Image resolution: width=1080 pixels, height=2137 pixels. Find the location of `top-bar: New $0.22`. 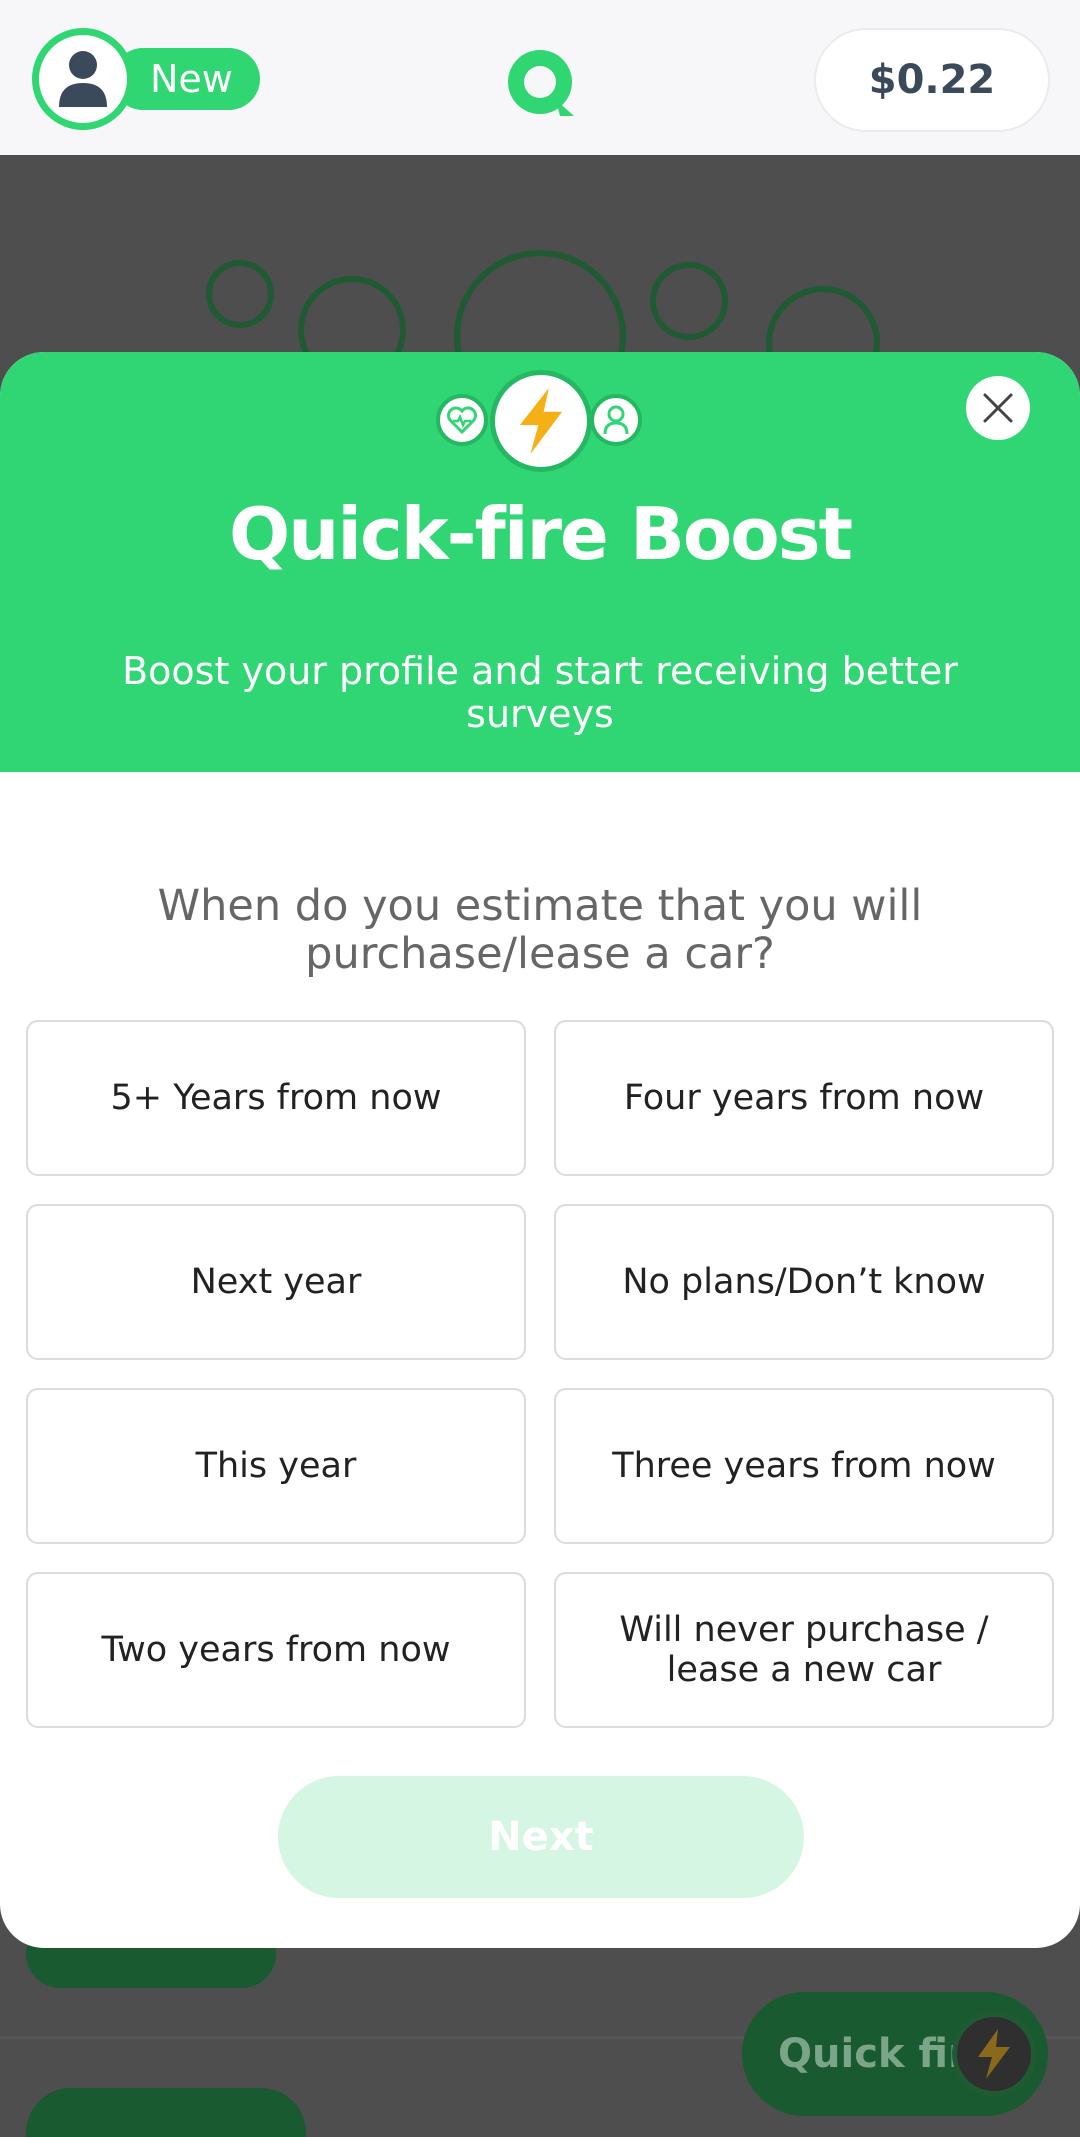

top-bar: New $0.22 is located at coordinates (540, 77).